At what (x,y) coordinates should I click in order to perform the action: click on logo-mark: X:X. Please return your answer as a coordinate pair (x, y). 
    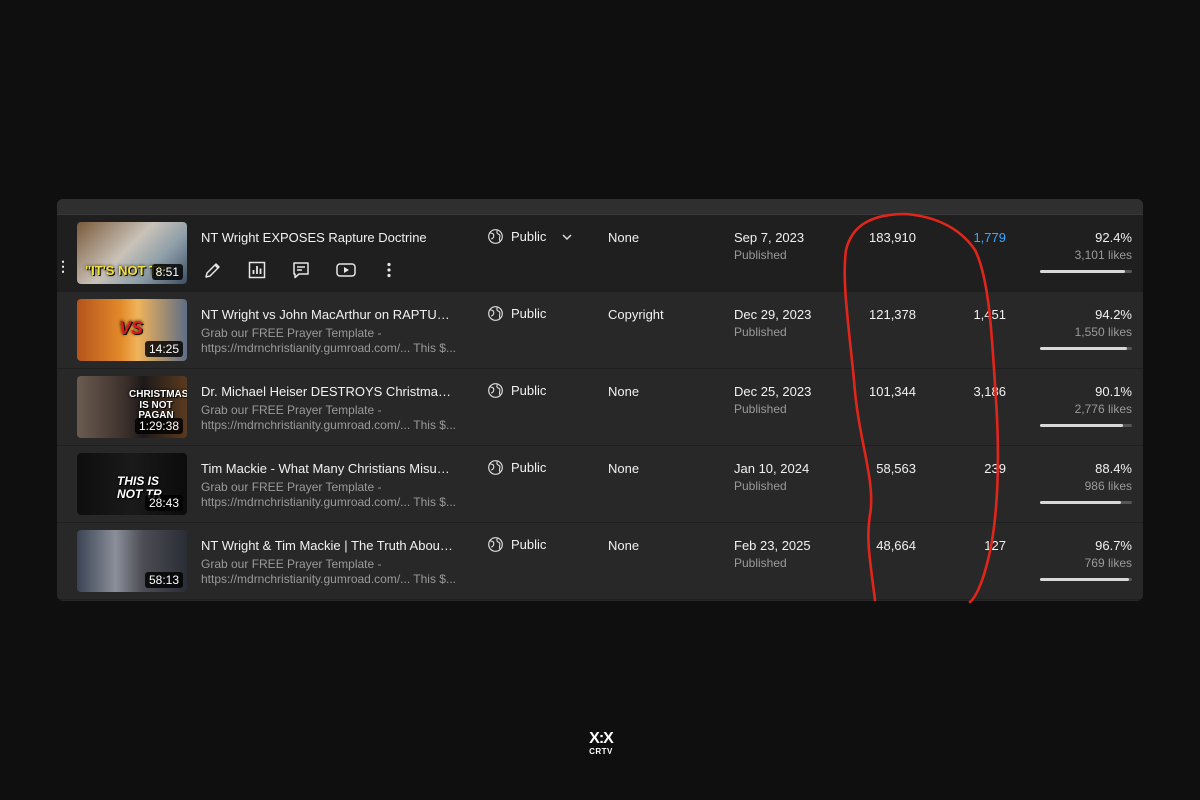
    Looking at the image, I should click on (601, 738).